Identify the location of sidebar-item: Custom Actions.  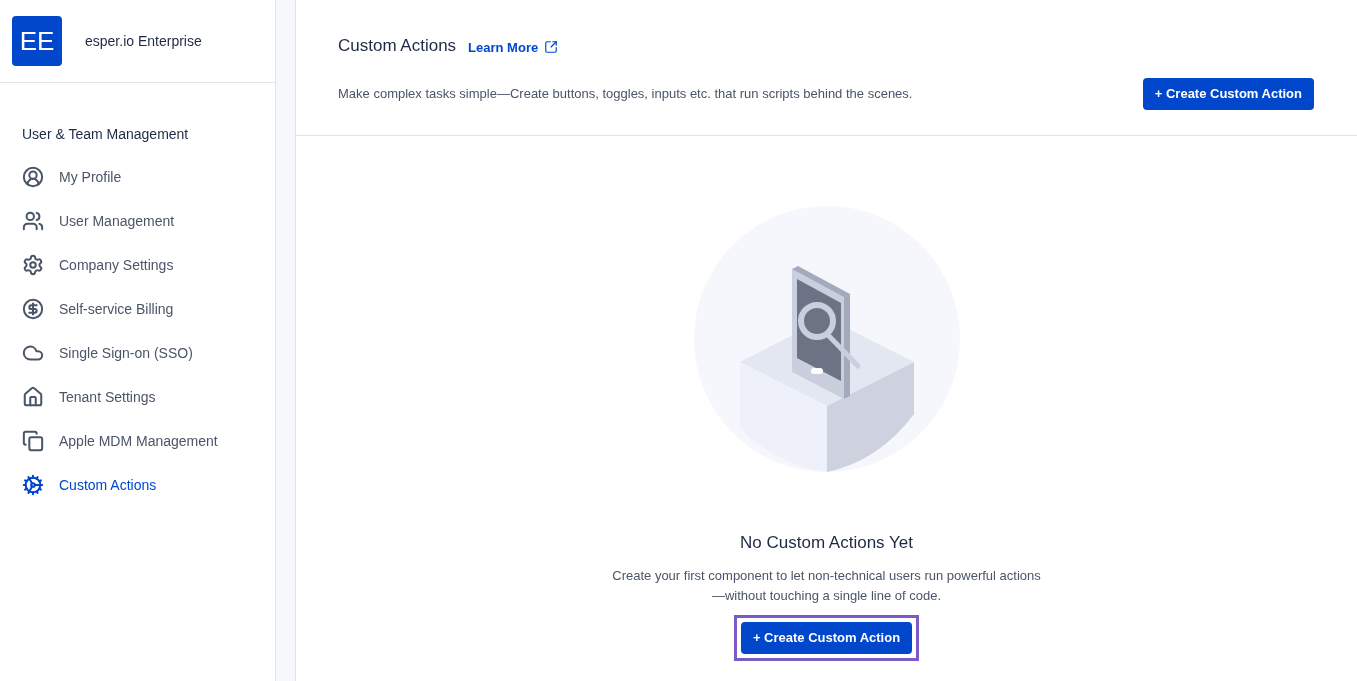
(137, 485).